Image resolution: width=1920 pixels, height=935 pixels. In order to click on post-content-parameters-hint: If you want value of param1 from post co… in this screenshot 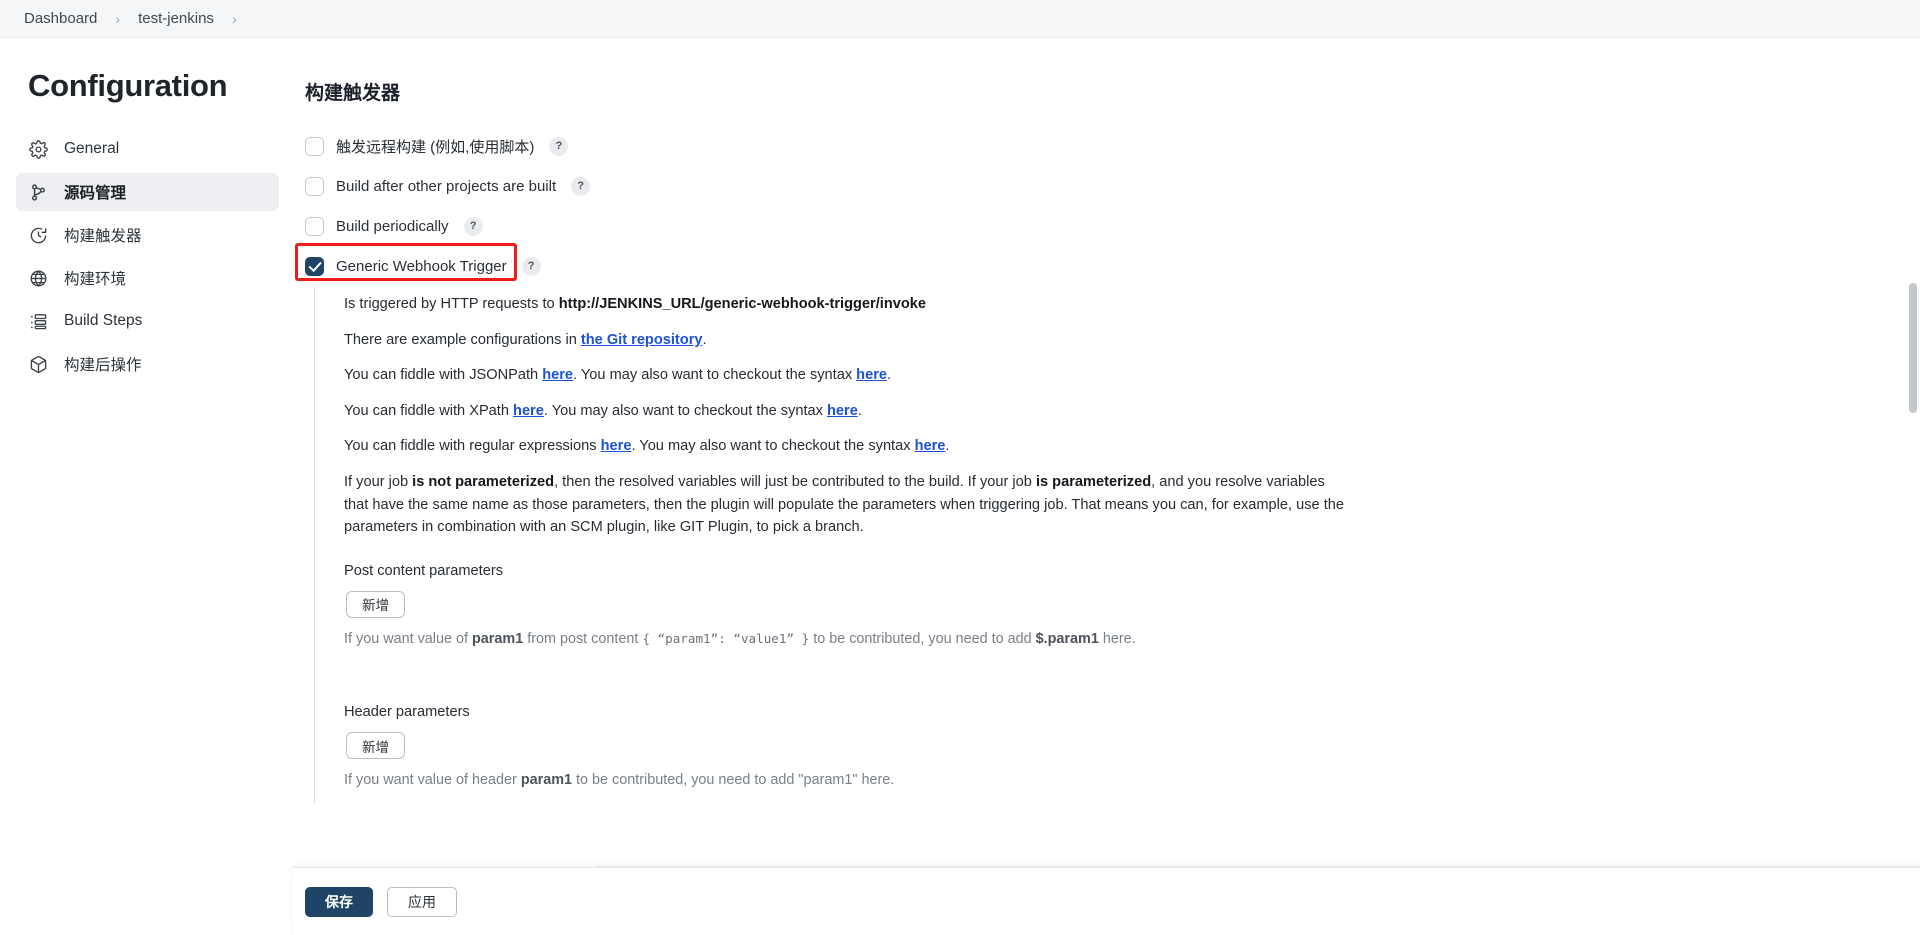, I will do `click(1112, 640)`.